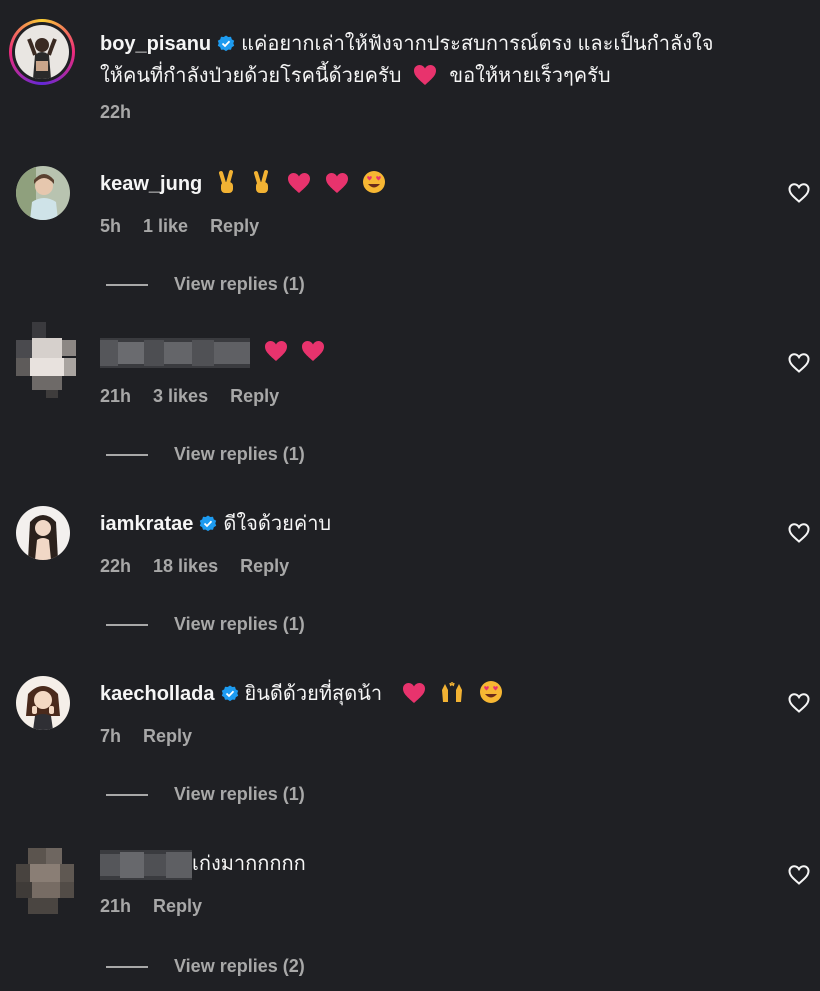 This screenshot has width=820, height=991. What do you see at coordinates (249, 864) in the screenshot?
I see `comment-text: เก่งมากกกกก` at bounding box center [249, 864].